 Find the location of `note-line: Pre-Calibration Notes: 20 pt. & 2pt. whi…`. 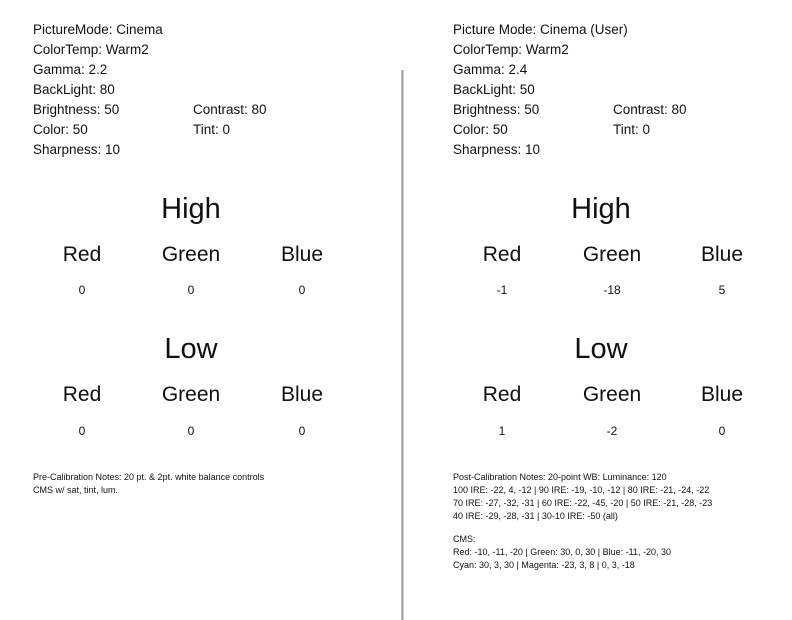

note-line: Pre-Calibration Notes: 20 pt. & 2pt. whi… is located at coordinates (149, 477).